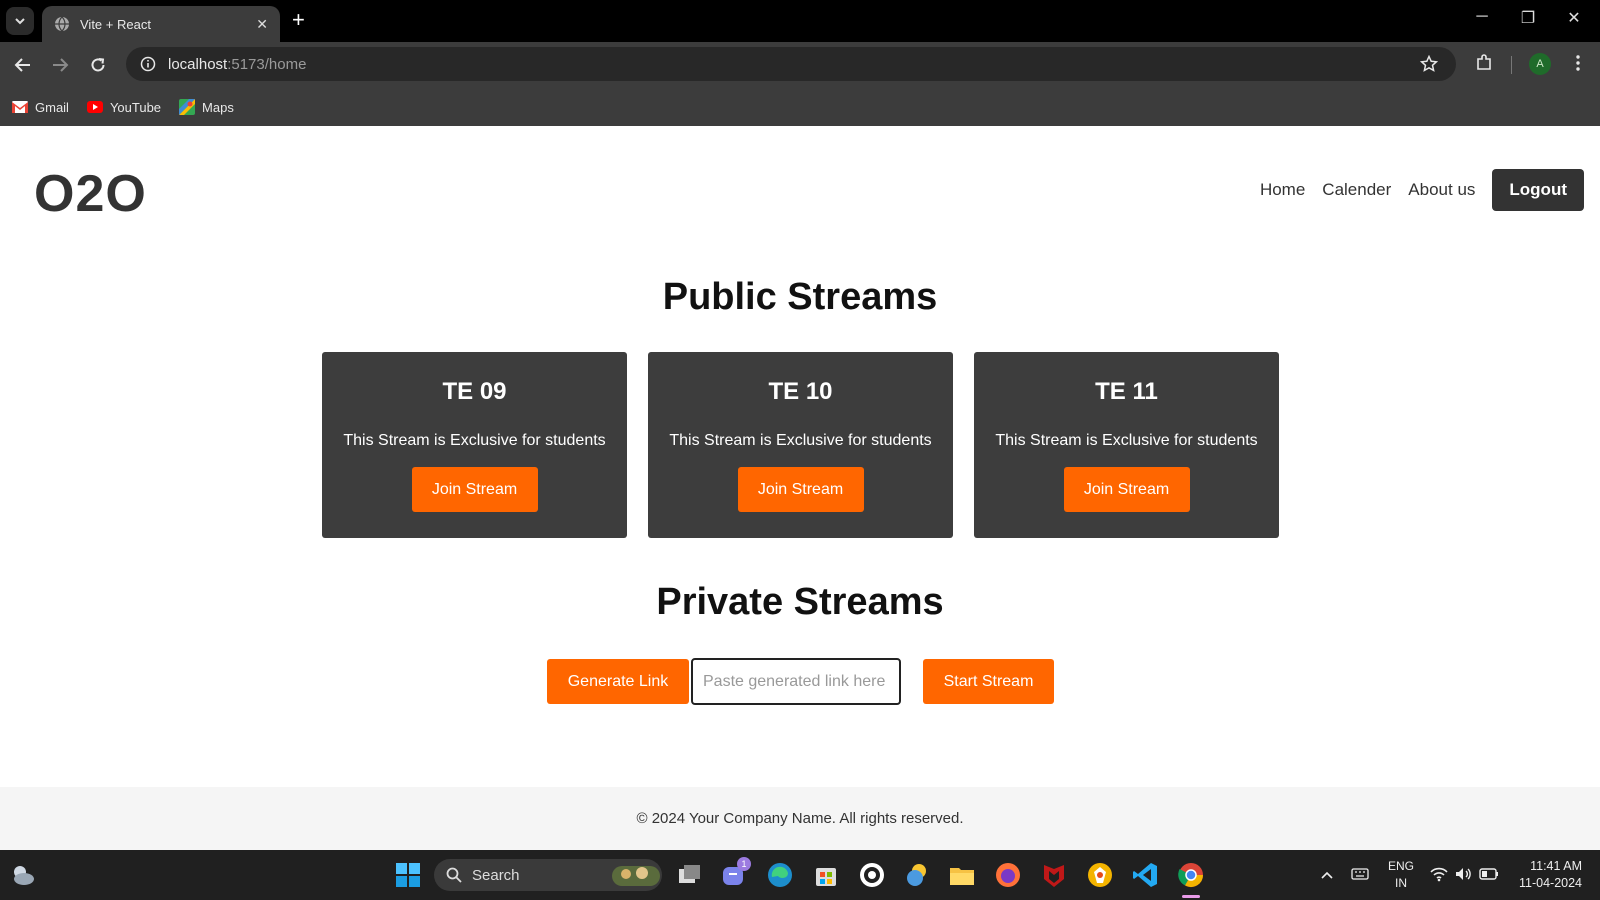 This screenshot has height=900, width=1600. Describe the element at coordinates (1191, 875) in the screenshot. I see `chrome-icon` at that location.